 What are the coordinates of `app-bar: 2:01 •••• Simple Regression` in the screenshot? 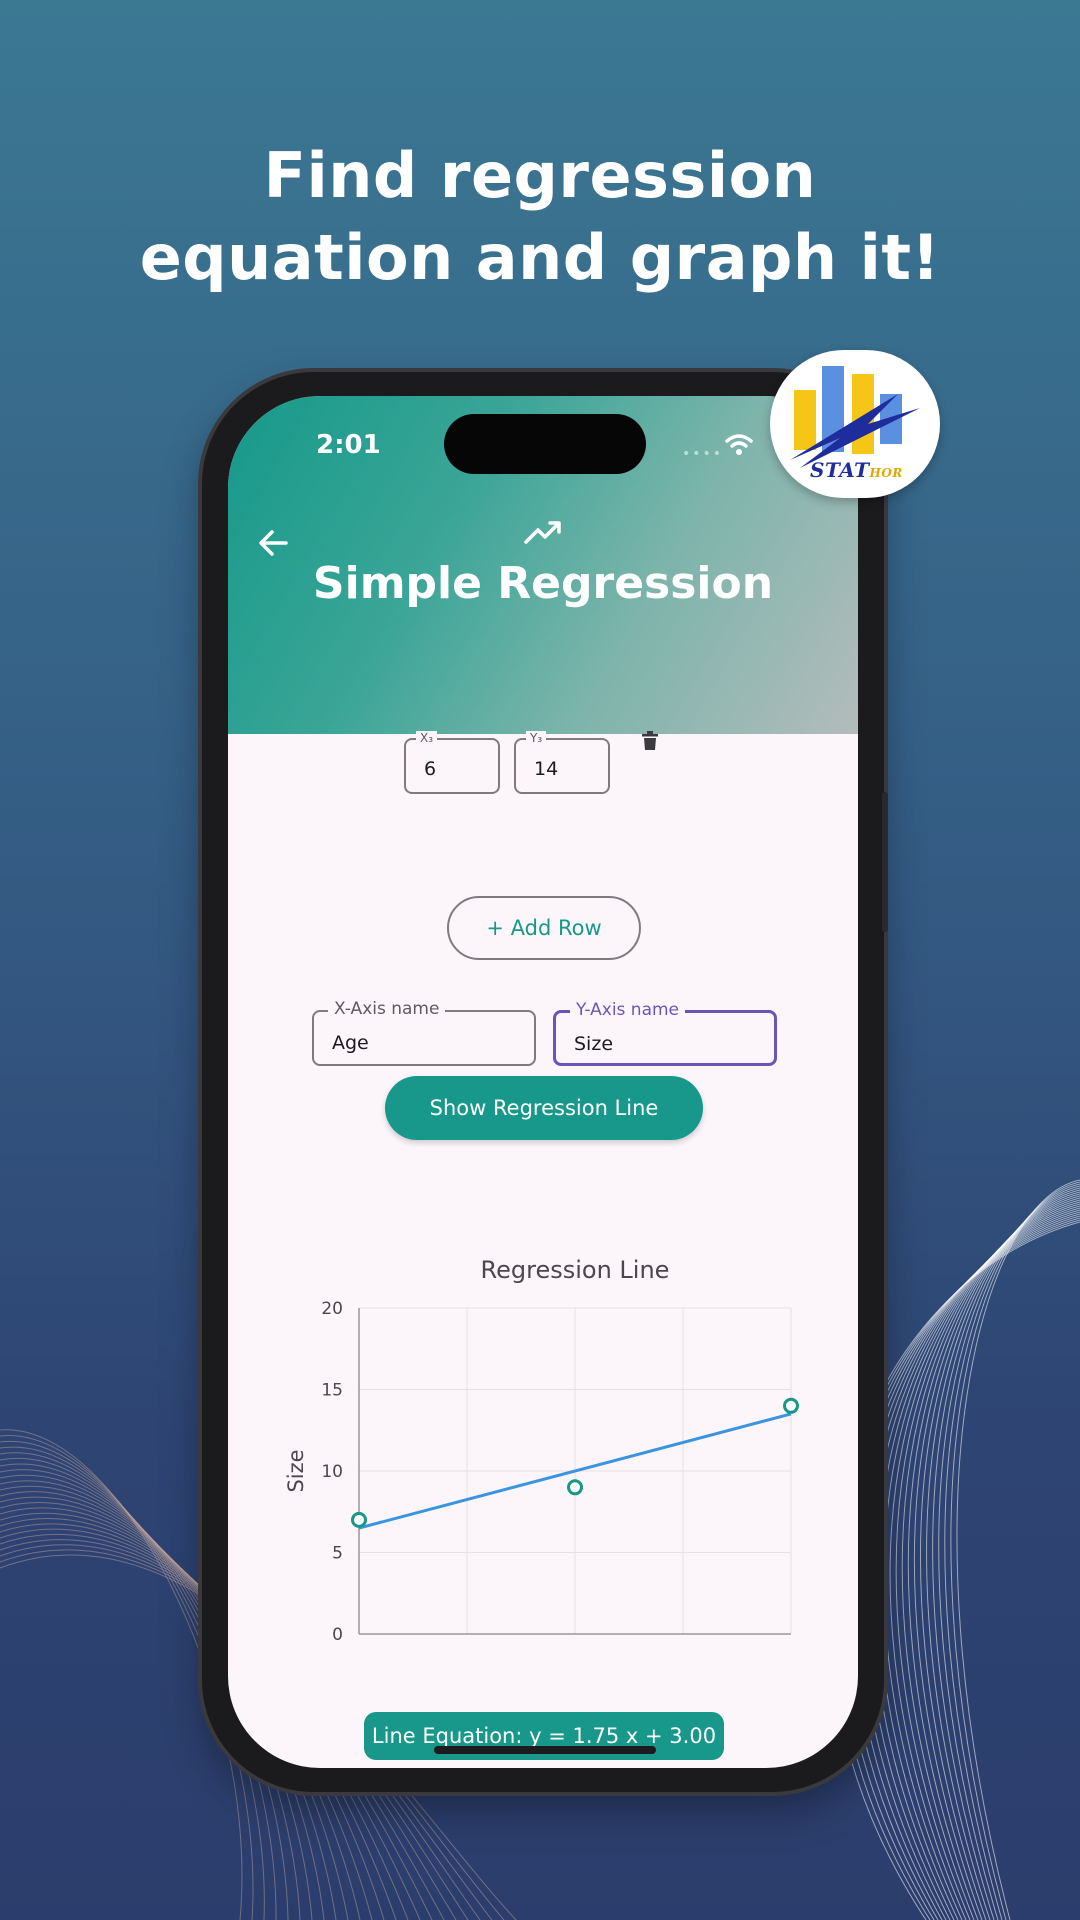 It's located at (543, 565).